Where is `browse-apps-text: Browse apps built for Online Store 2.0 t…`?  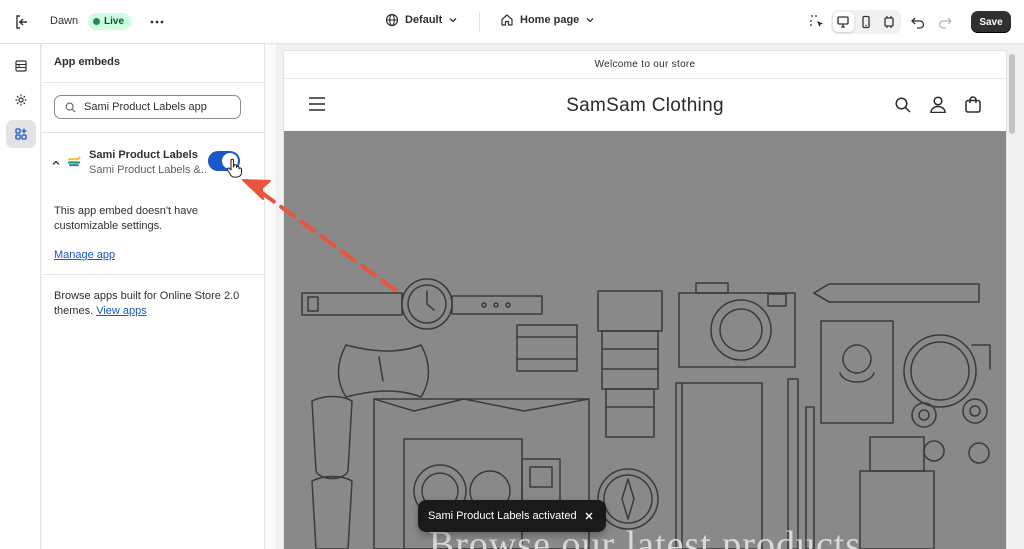
browse-apps-text: Browse apps built for Online Store 2.0 t… is located at coordinates (149, 304).